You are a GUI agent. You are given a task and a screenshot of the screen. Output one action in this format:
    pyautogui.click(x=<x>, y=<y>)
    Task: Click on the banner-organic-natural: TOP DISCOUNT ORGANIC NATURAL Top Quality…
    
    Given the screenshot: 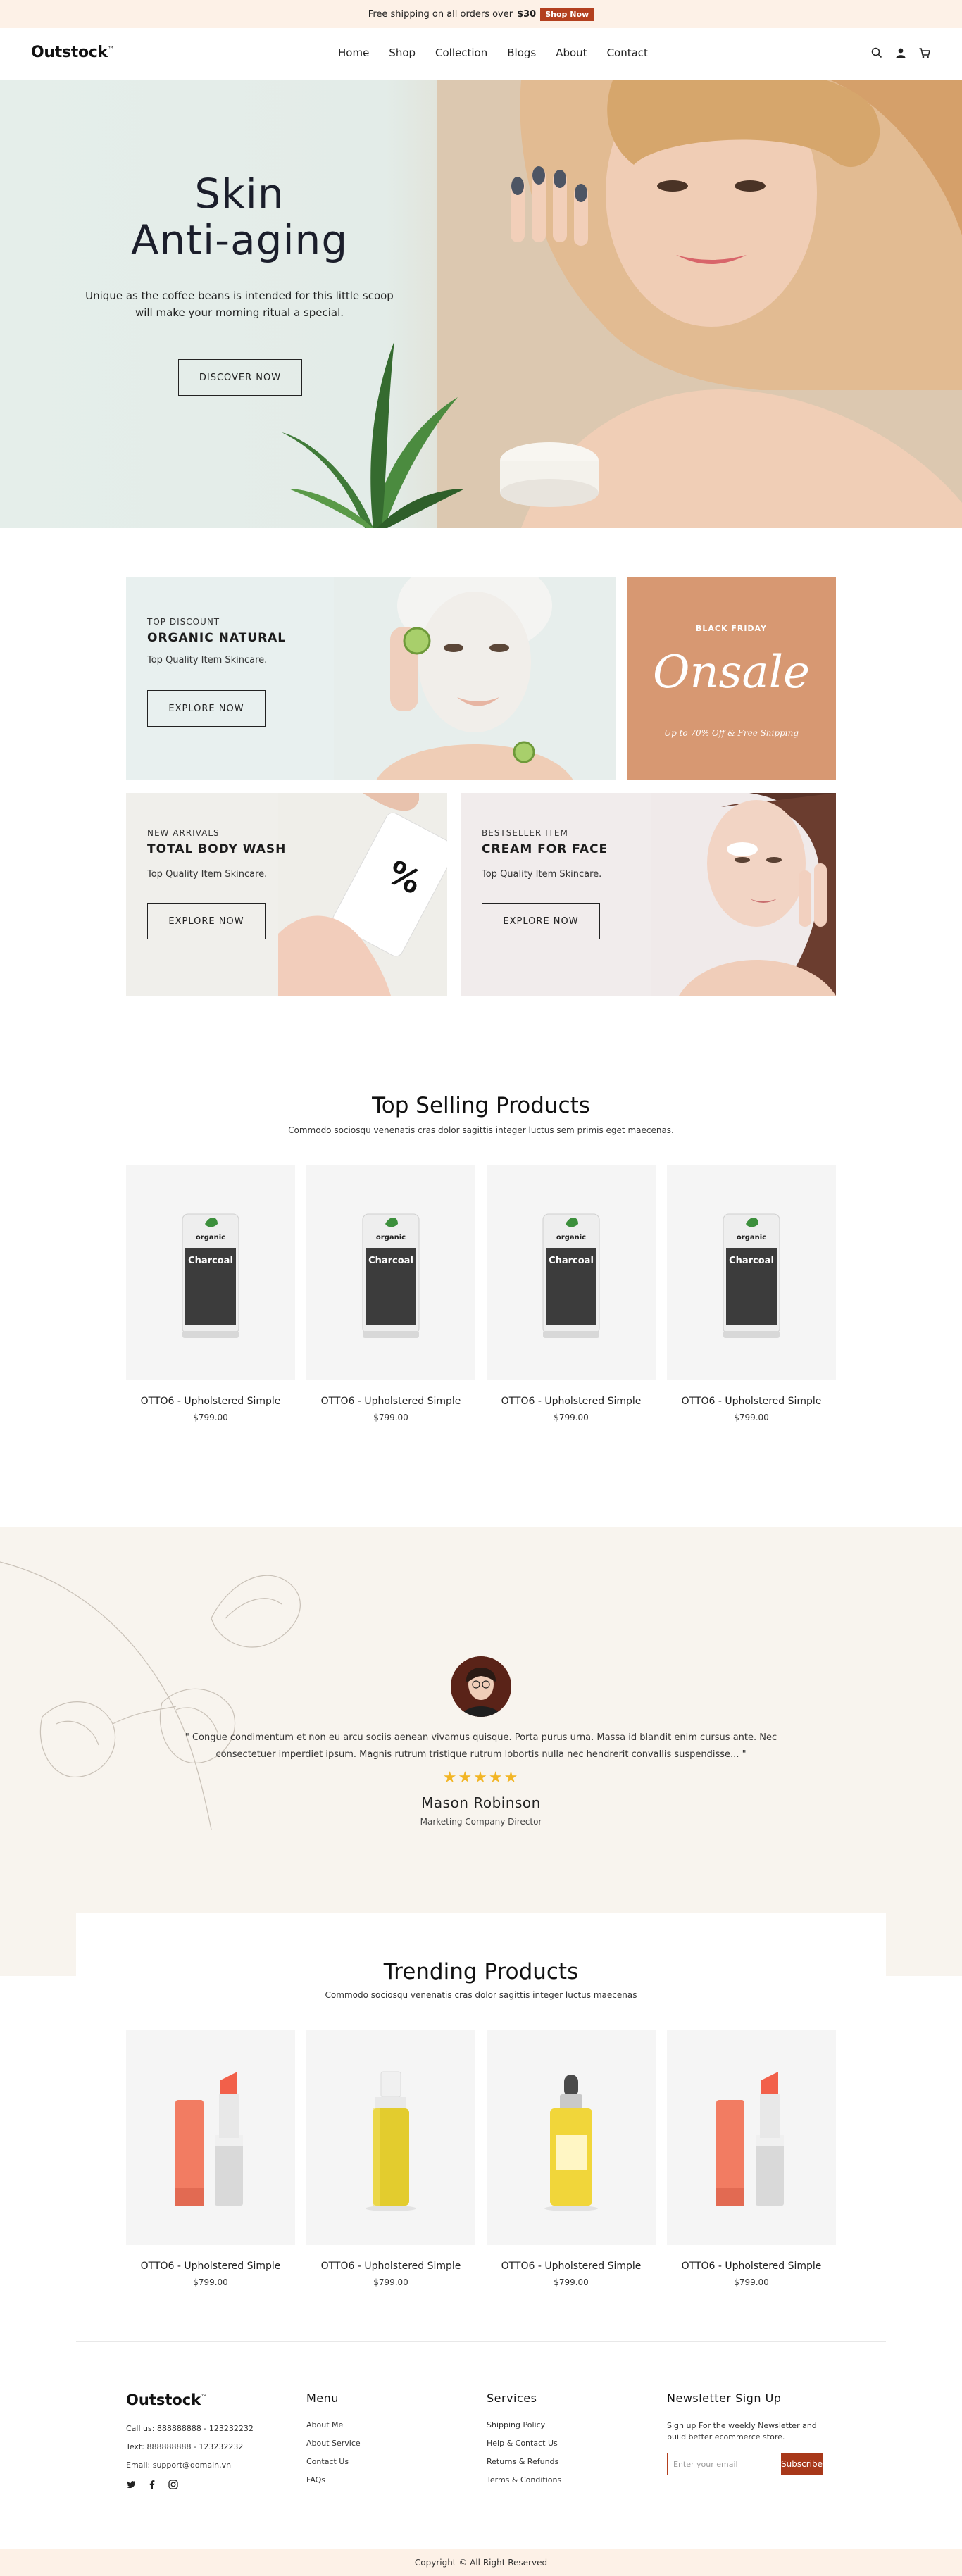 What is the action you would take?
    pyautogui.click(x=371, y=678)
    